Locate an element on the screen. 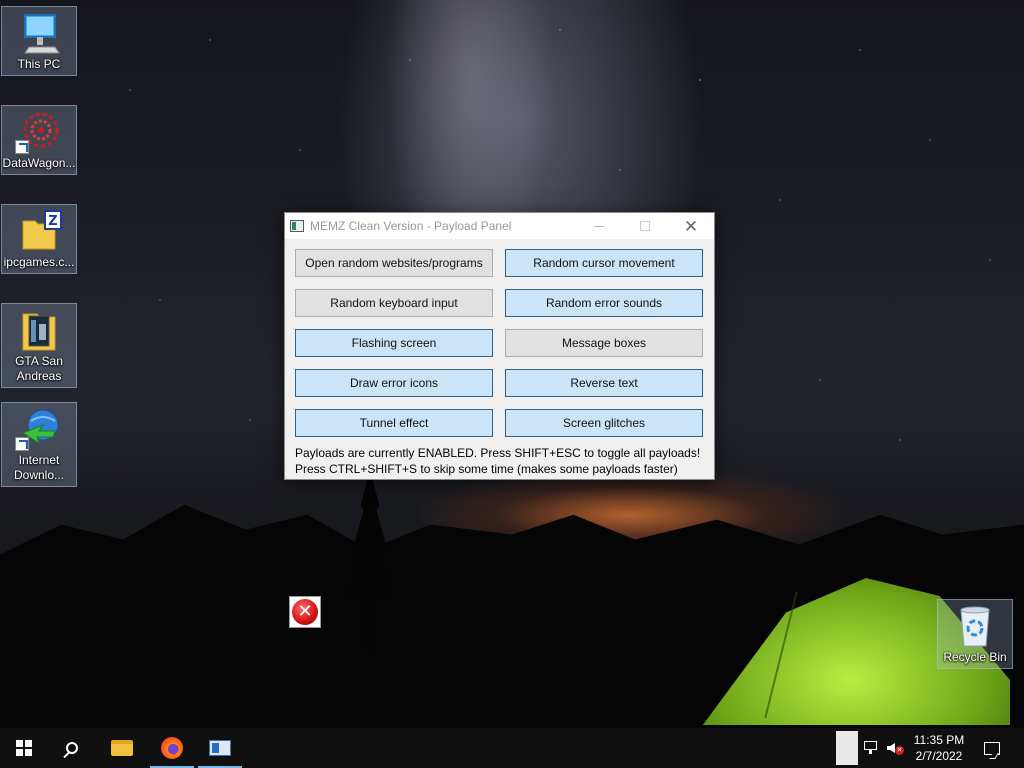 Image resolution: width=1024 pixels, height=768 pixels. recycle-bin-icon is located at coordinates (975, 626).